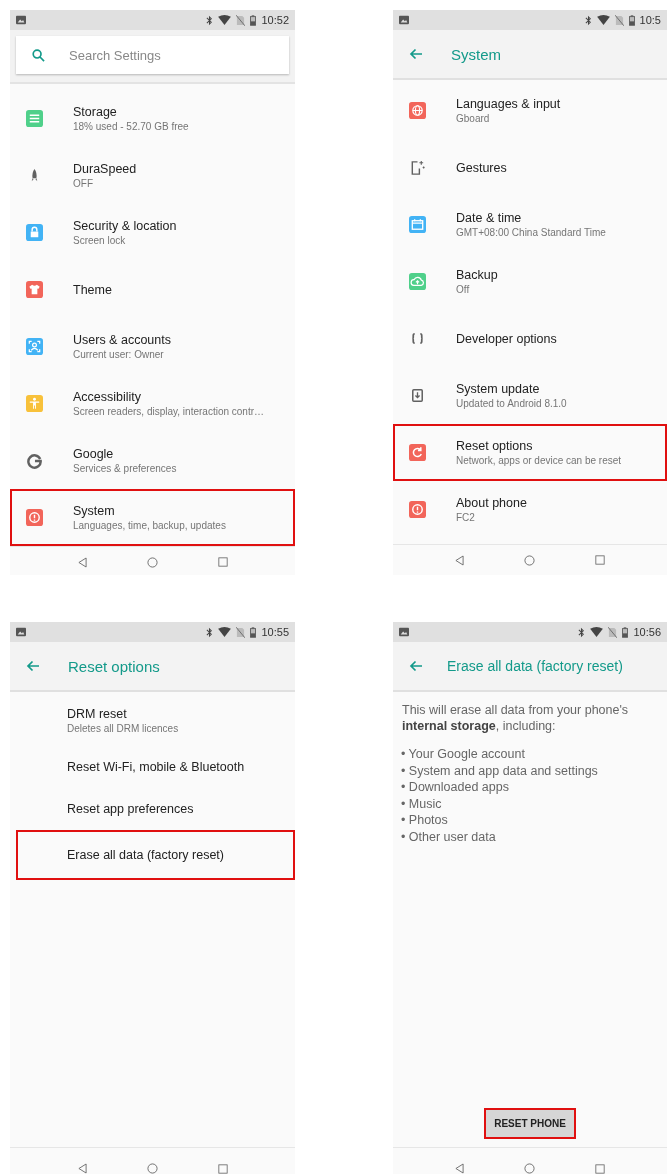  I want to click on reset-phone-button: RESET PHONE, so click(530, 1123).